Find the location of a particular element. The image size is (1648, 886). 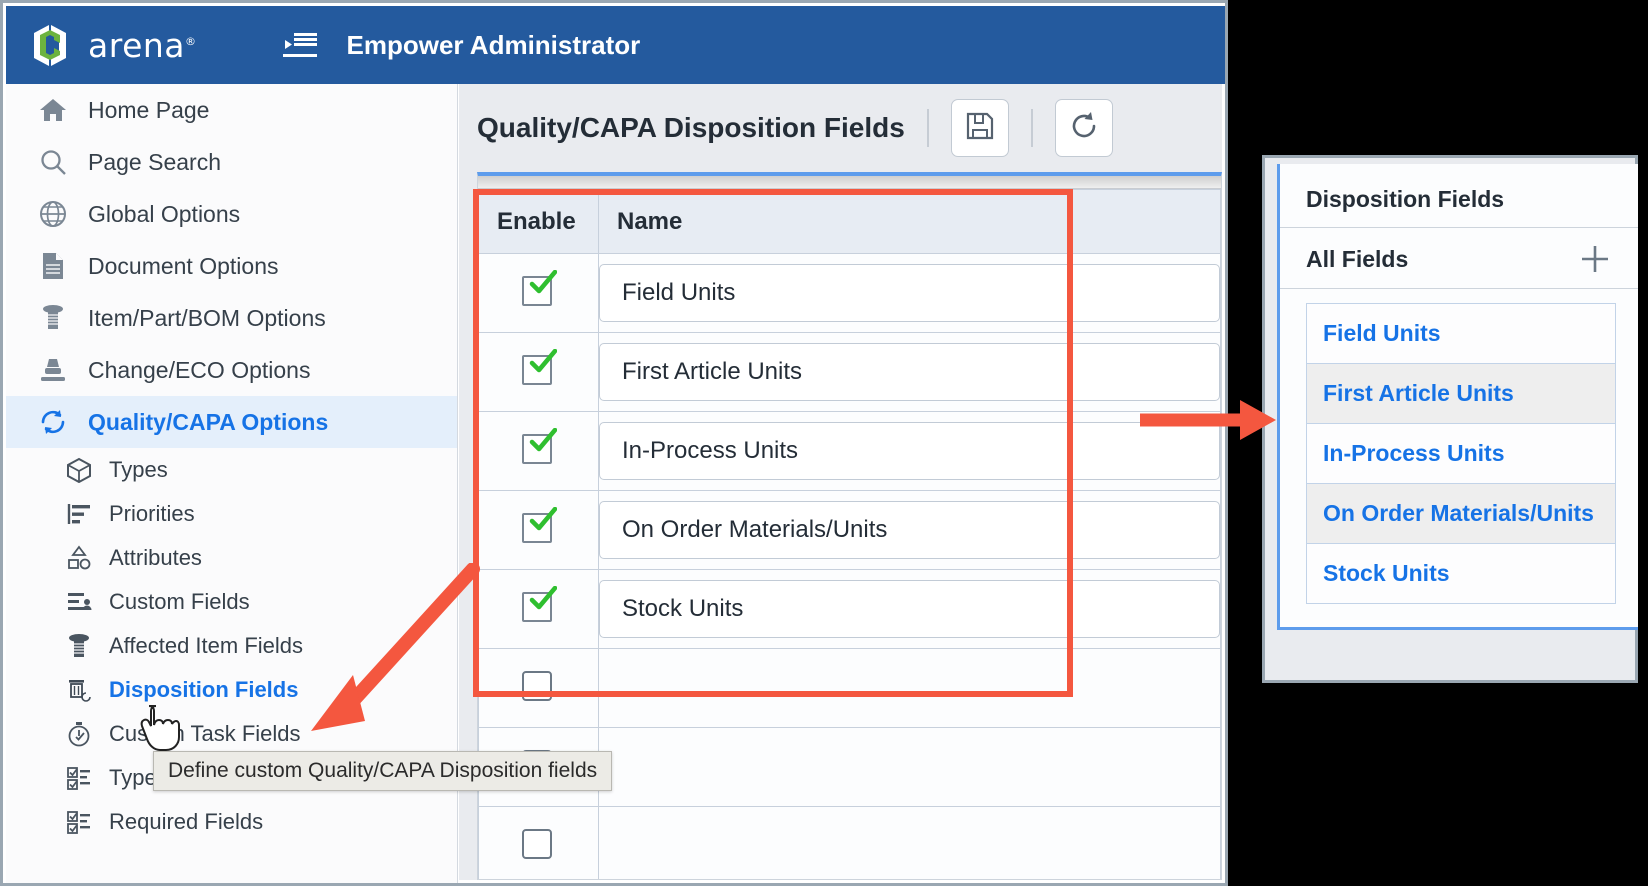

app-header-bar: arena® Empower Administrator is located at coordinates (615, 45).